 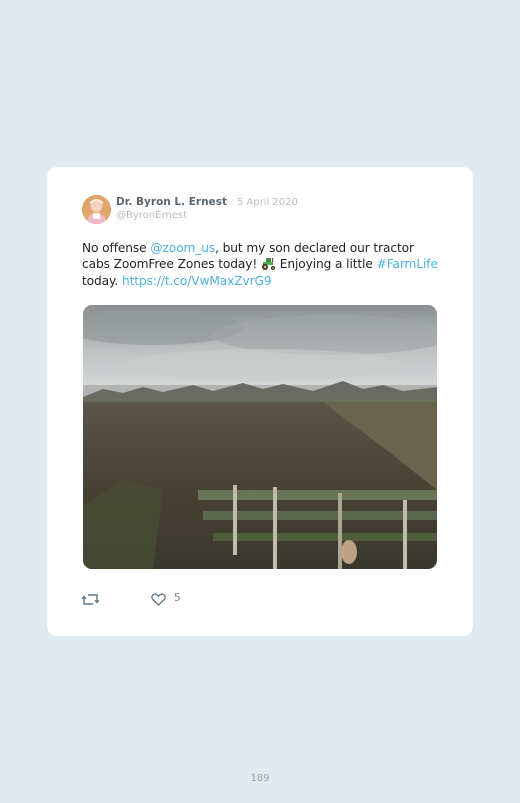 I want to click on like-count: 5, so click(x=177, y=598).